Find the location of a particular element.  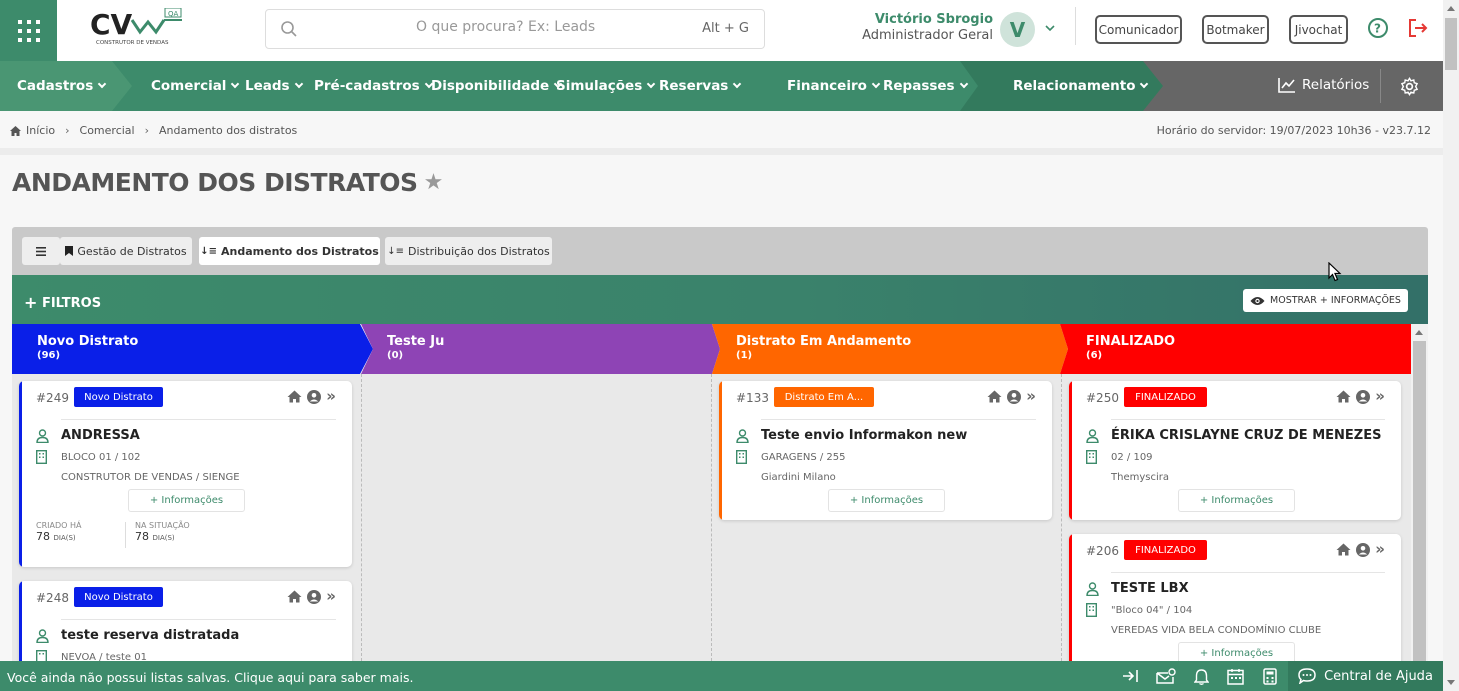

breadcrumb-comercial: Comercial is located at coordinates (107, 130).